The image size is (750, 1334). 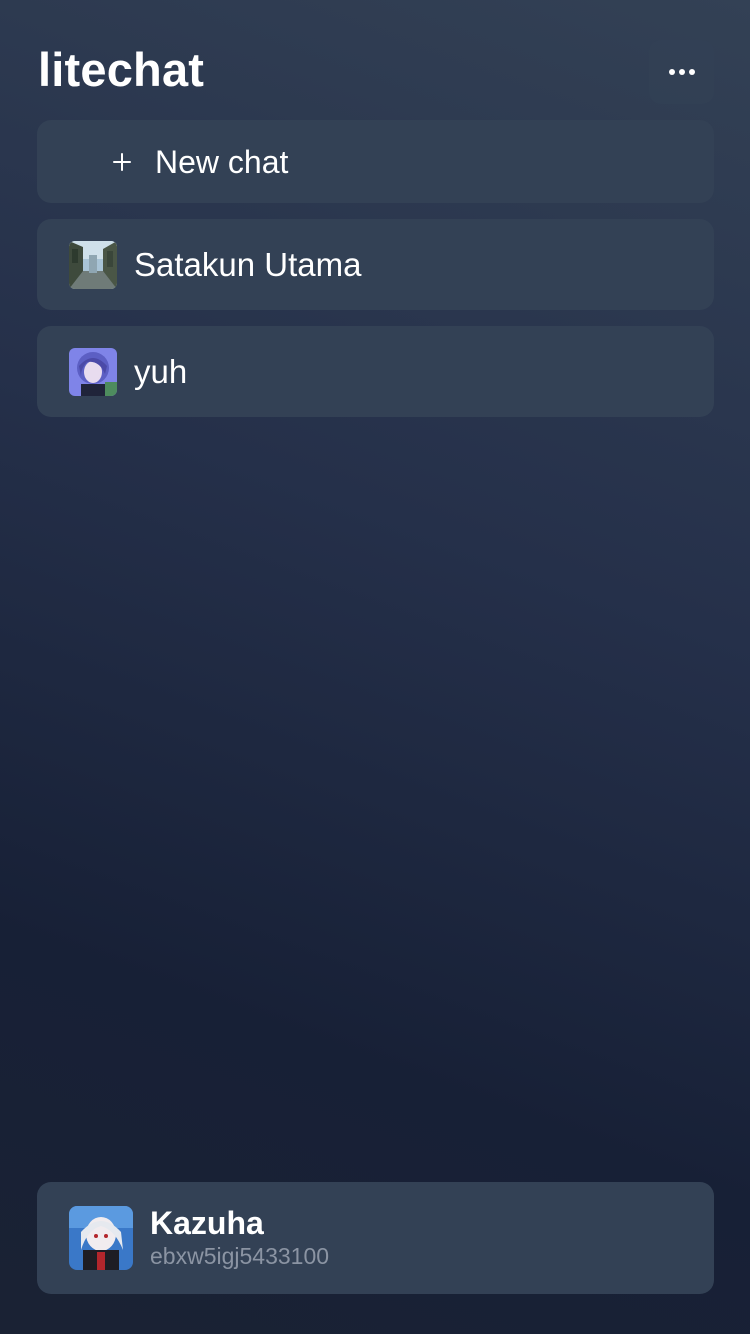 What do you see at coordinates (375, 371) in the screenshot?
I see `chat-item-yuh: yuh` at bounding box center [375, 371].